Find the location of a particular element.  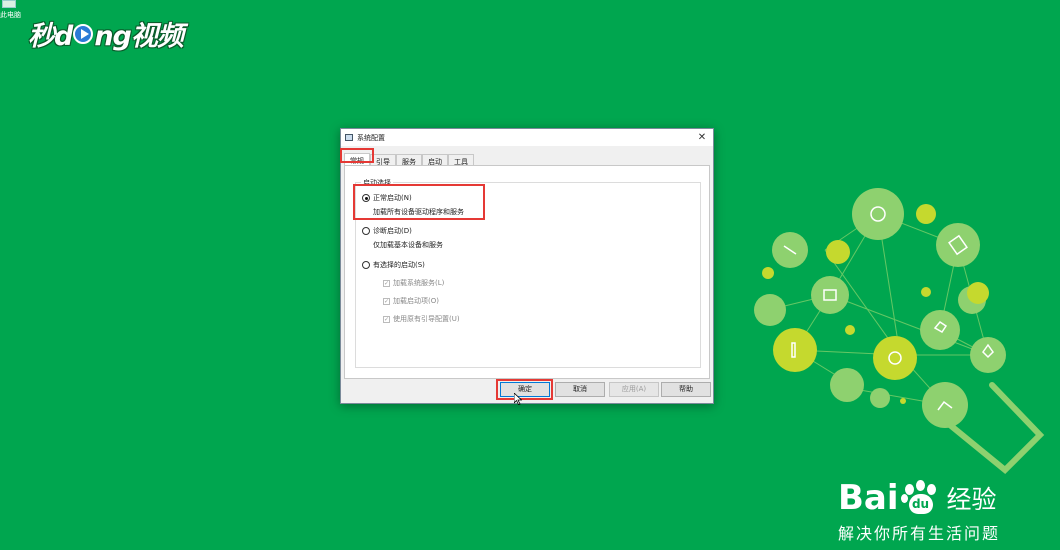

load-system-services-checkbox: ✓ 加载系统服务(L) is located at coordinates (413, 283).